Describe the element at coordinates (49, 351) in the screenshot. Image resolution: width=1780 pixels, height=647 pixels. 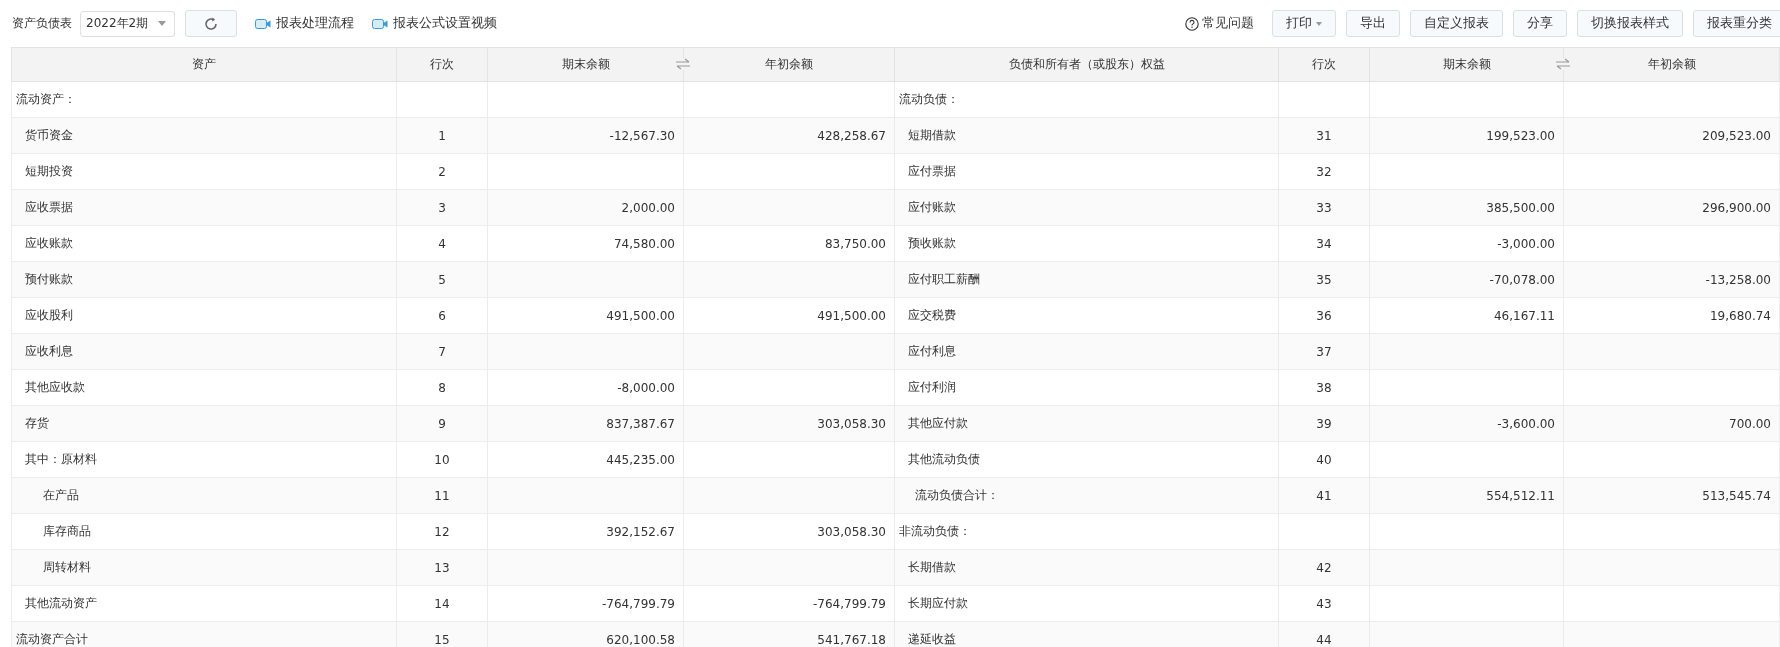
I see `item-name: 应收利息` at that location.